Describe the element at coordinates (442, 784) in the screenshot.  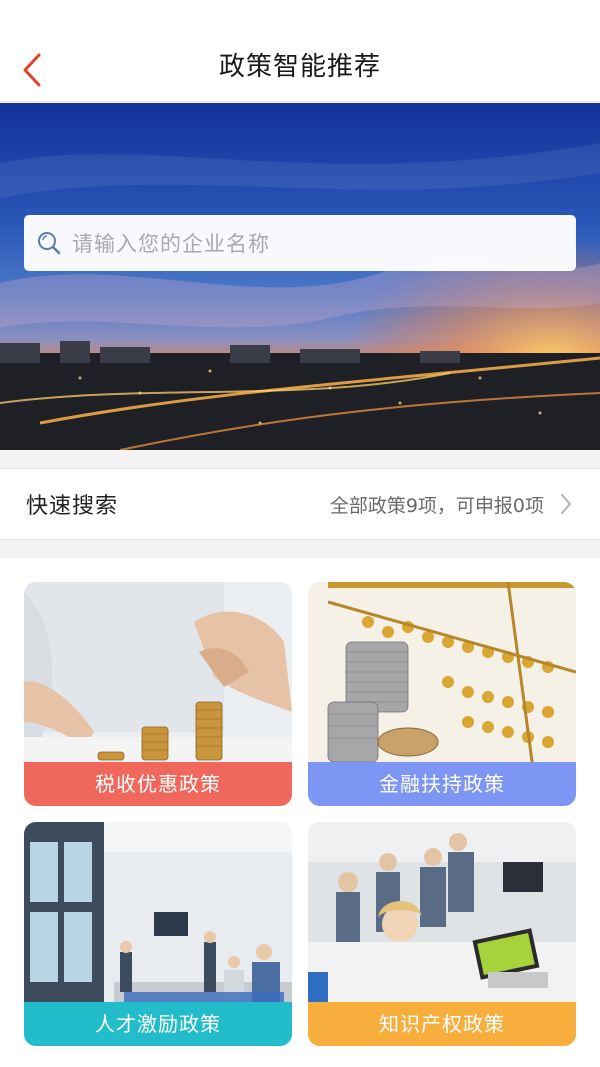
I see `category-label-finance: 金融扶持政策` at that location.